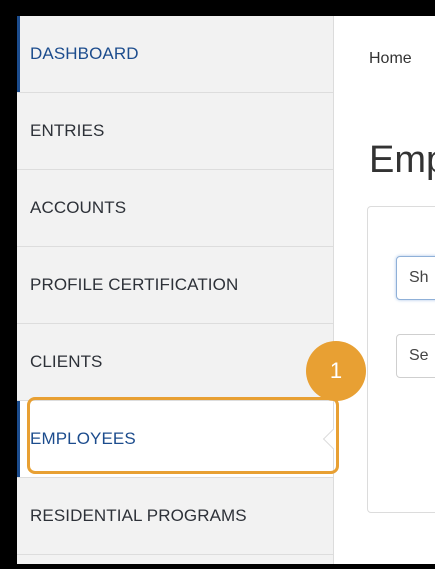 Image resolution: width=435 pixels, height=569 pixels. I want to click on search-input: Se, so click(415, 356).